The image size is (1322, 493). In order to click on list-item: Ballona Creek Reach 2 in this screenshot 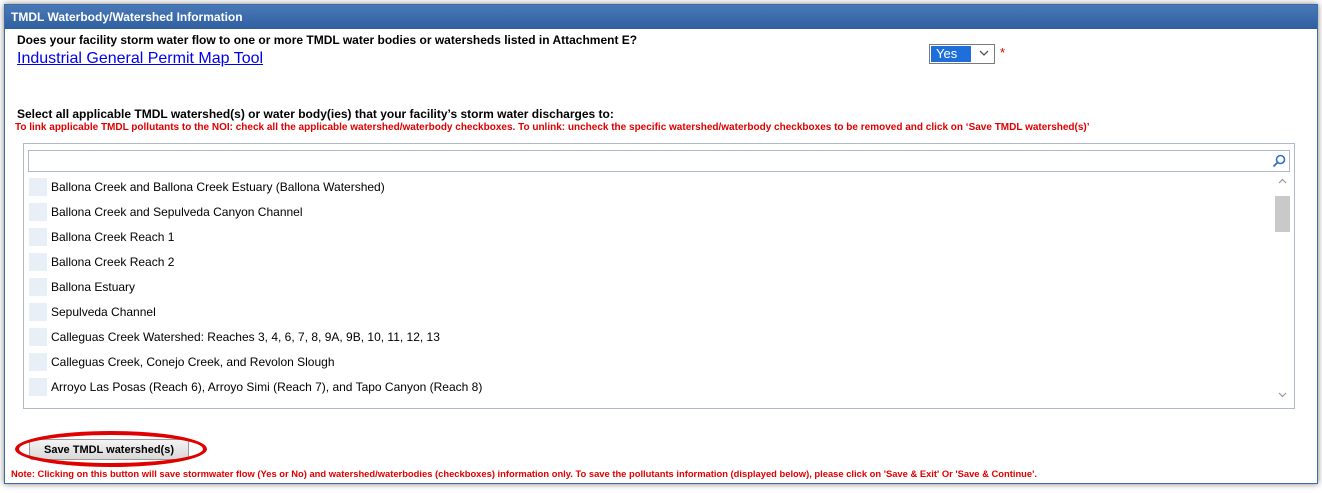, I will do `click(649, 261)`.